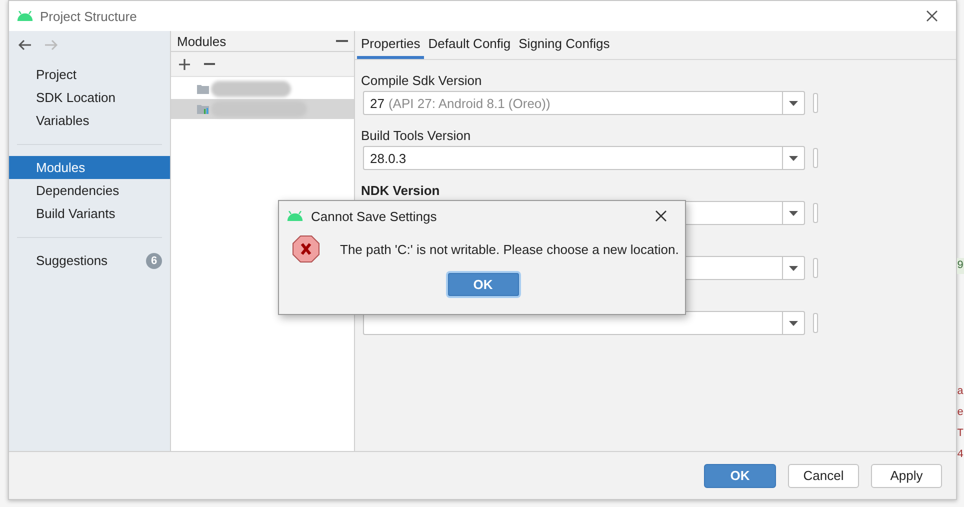 This screenshot has width=964, height=507. Describe the element at coordinates (89, 213) in the screenshot. I see `sidebar-item: Build Variants` at that location.